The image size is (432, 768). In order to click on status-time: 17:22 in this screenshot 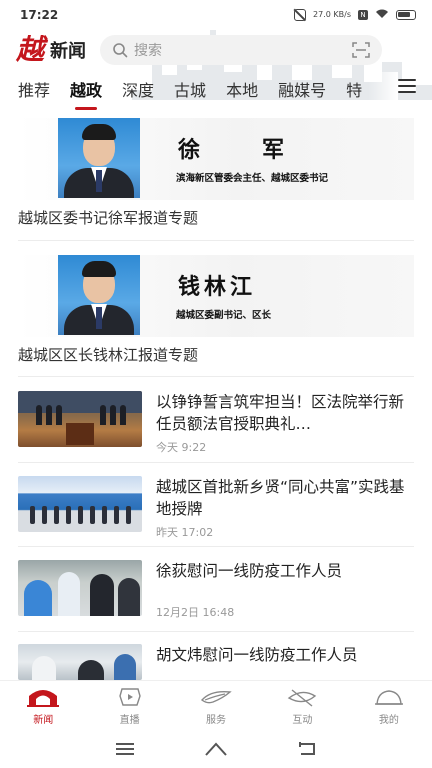, I will do `click(39, 15)`.